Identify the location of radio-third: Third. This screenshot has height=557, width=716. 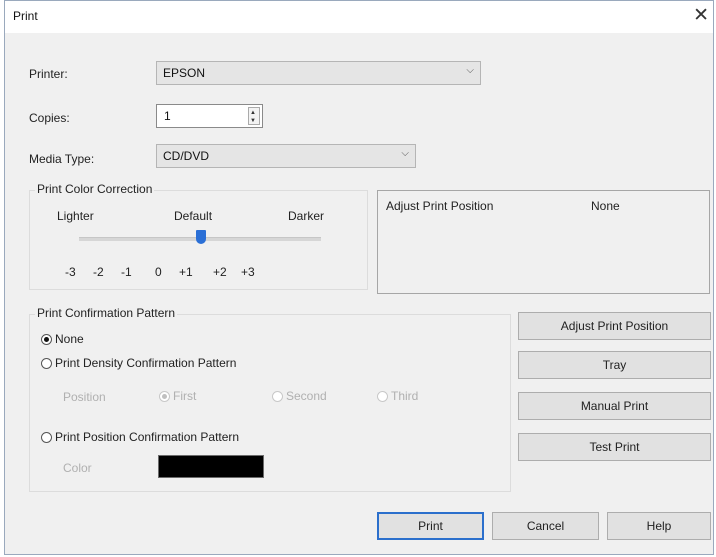
(397, 396).